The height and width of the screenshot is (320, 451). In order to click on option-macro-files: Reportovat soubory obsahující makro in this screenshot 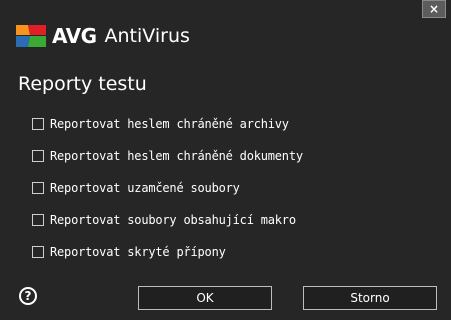, I will do `click(167, 220)`.